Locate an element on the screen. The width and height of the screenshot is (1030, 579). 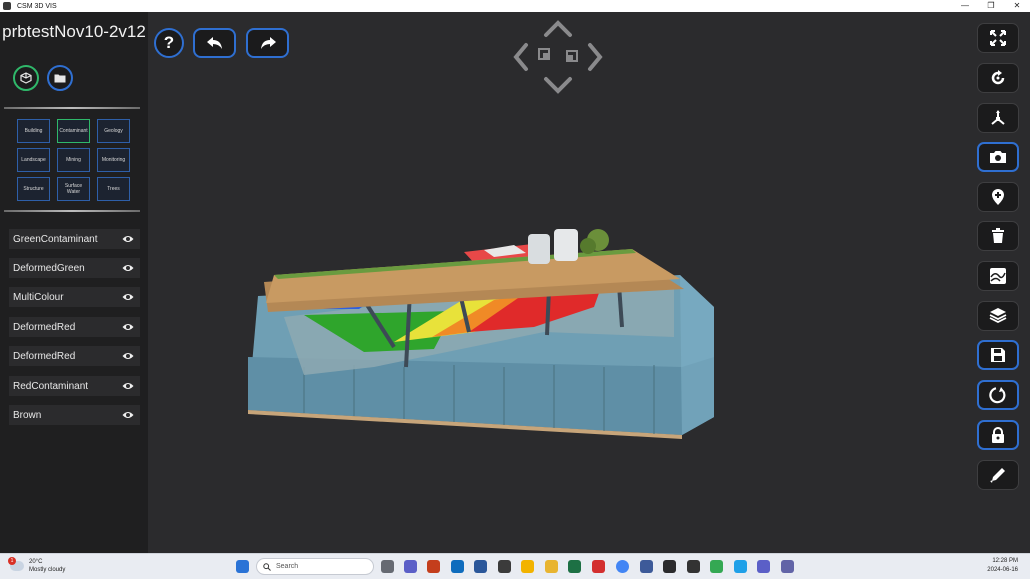
powerpoint-icon is located at coordinates (433, 566).